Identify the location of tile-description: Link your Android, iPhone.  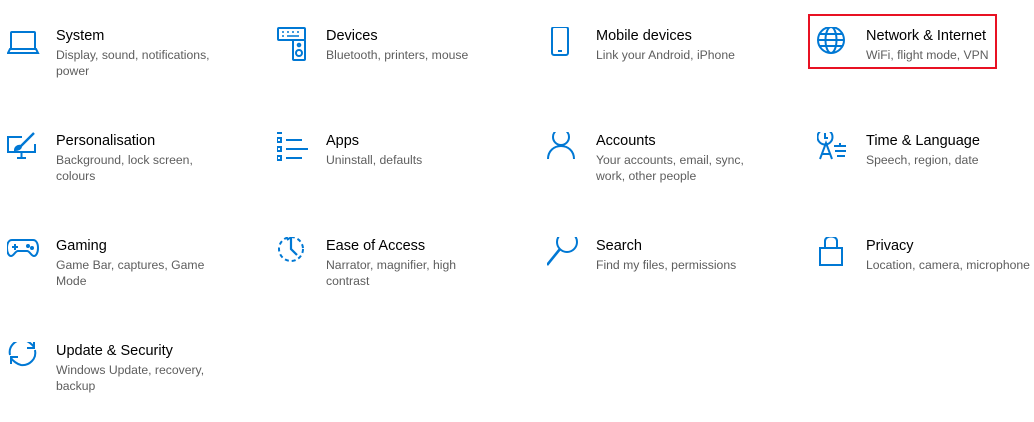
(665, 55).